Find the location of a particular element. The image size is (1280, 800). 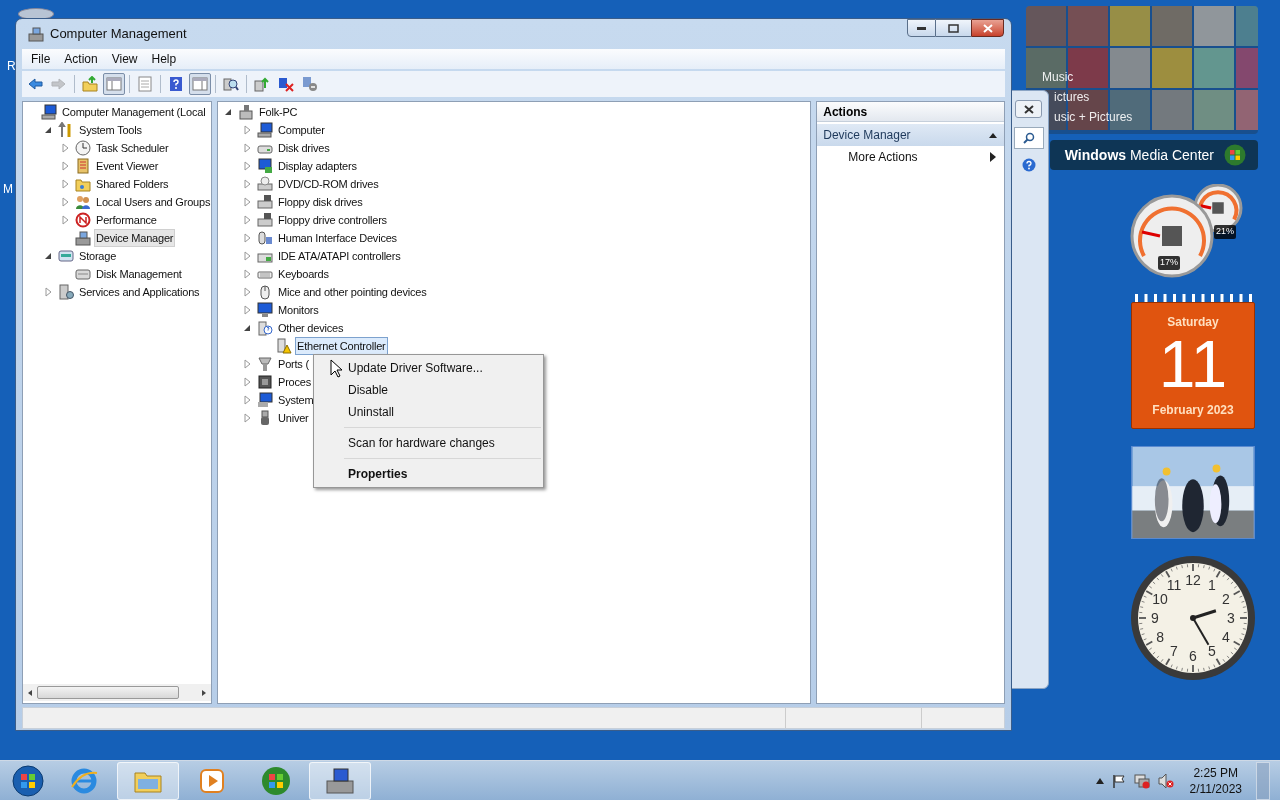

action-link: More Actions is located at coordinates (910, 157).